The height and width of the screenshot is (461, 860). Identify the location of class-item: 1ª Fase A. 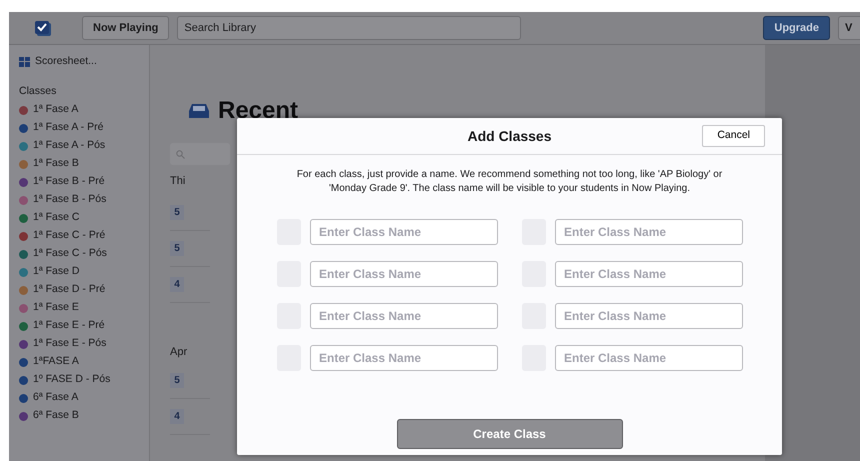
(55, 110).